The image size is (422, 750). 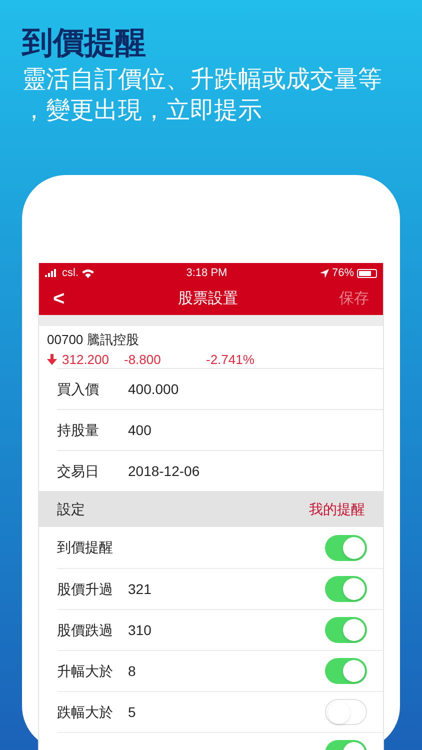 What do you see at coordinates (85, 712) in the screenshot?
I see `alert-label: 跌幅大於` at bounding box center [85, 712].